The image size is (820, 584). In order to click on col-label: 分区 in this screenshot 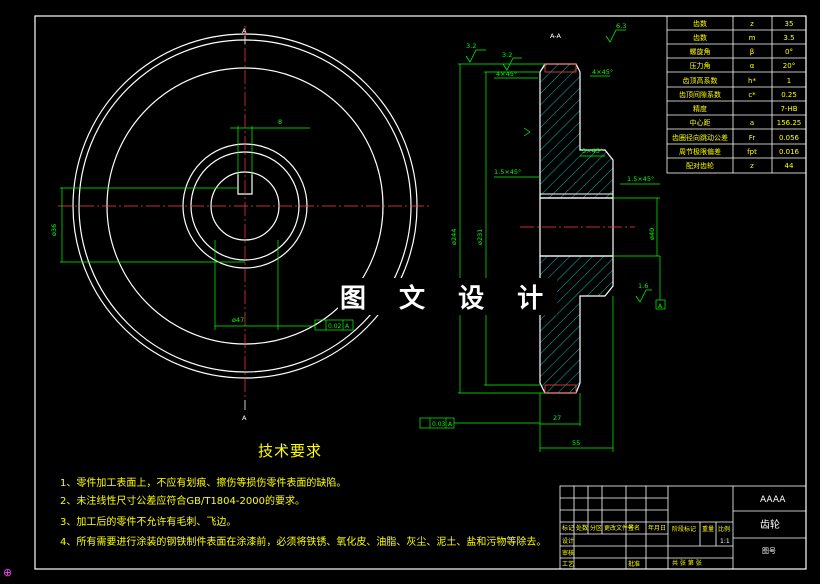, I will do `click(596, 528)`.